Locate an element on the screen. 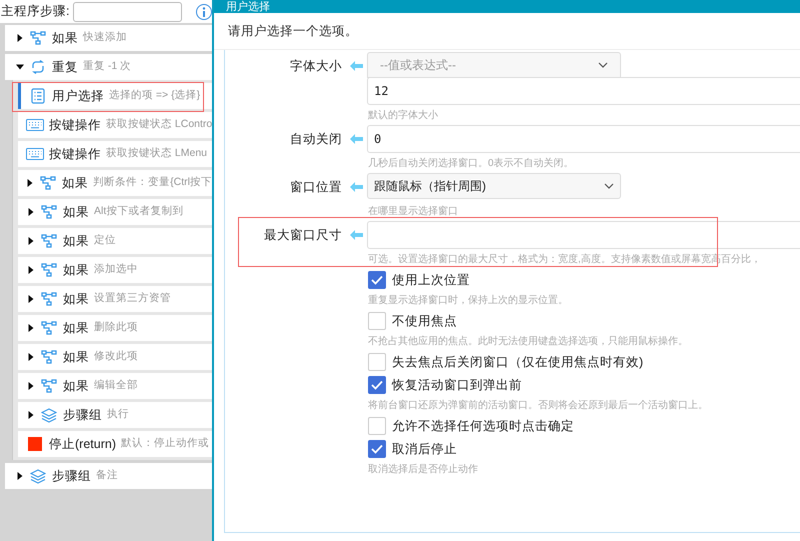  checkbox-label: 不使用焦点 is located at coordinates (424, 321).